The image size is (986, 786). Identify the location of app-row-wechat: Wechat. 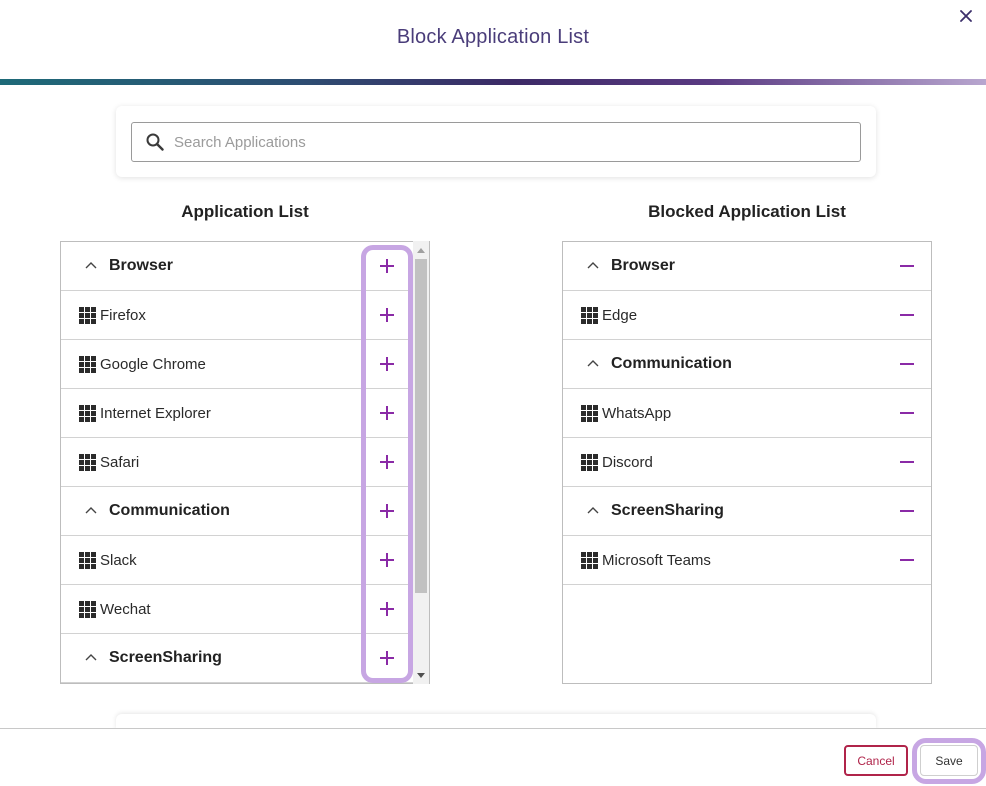
(245, 609).